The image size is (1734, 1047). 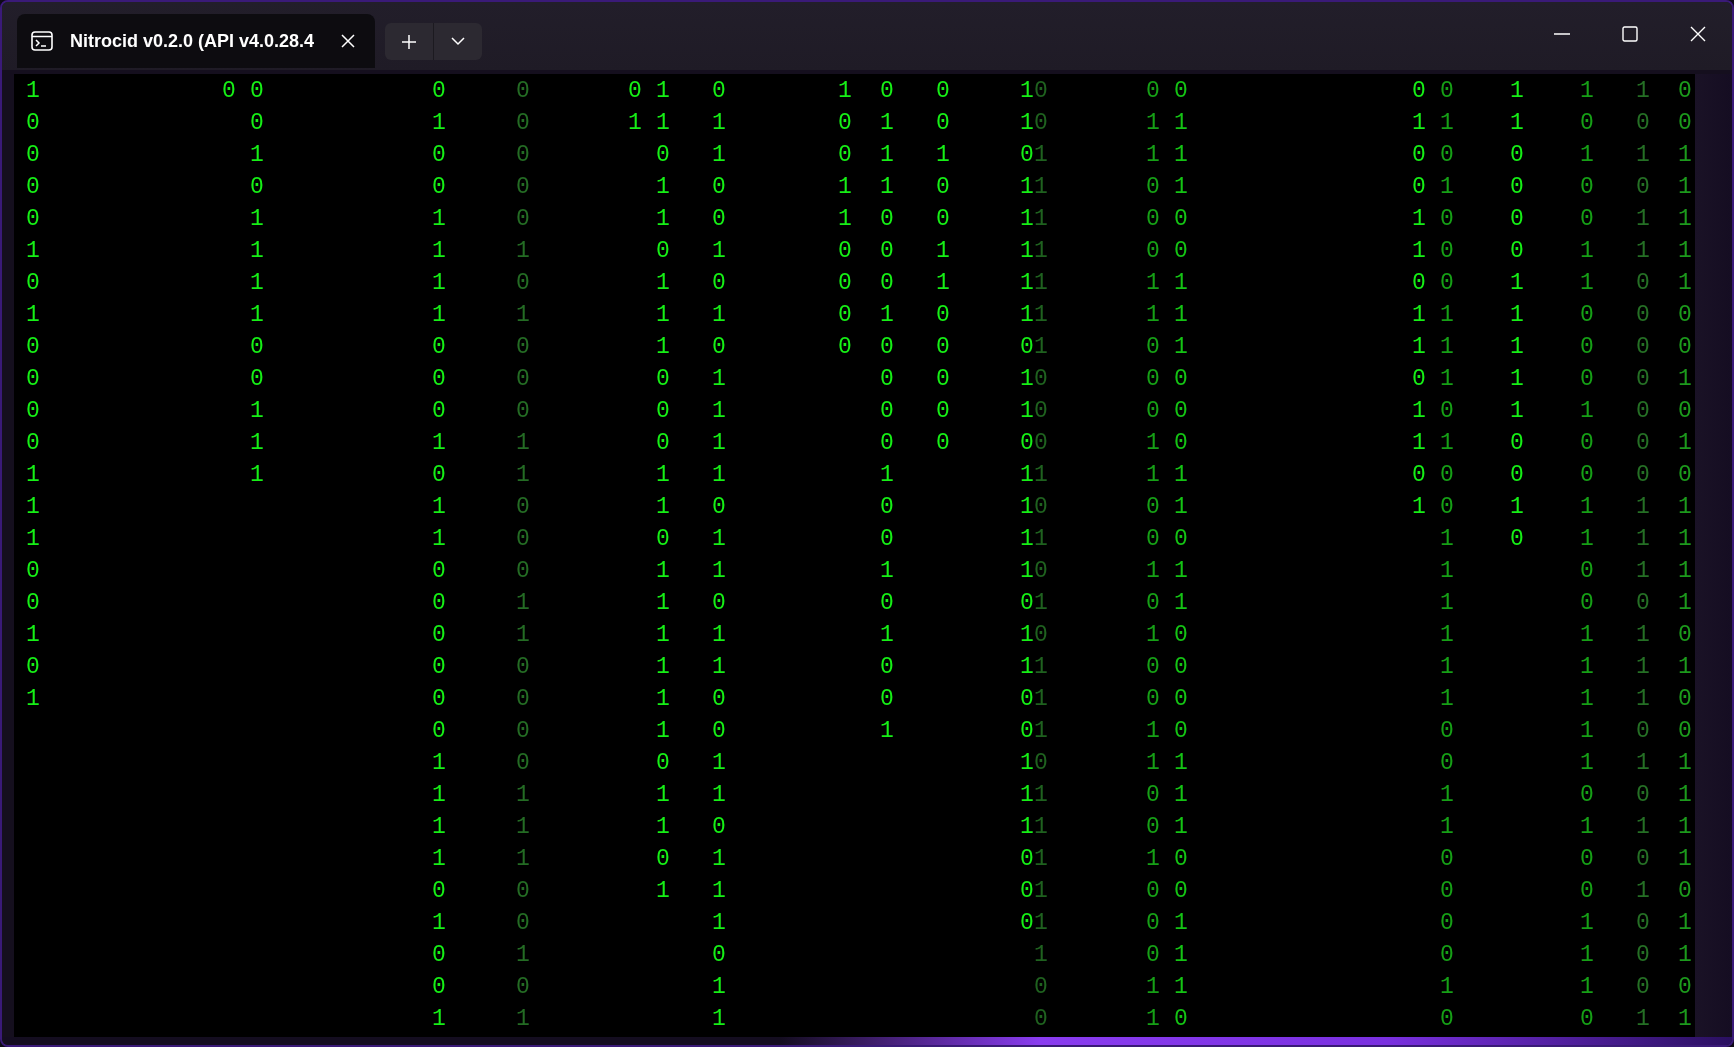 I want to click on digit-column: 01001101101101, so click(x=1419, y=299).